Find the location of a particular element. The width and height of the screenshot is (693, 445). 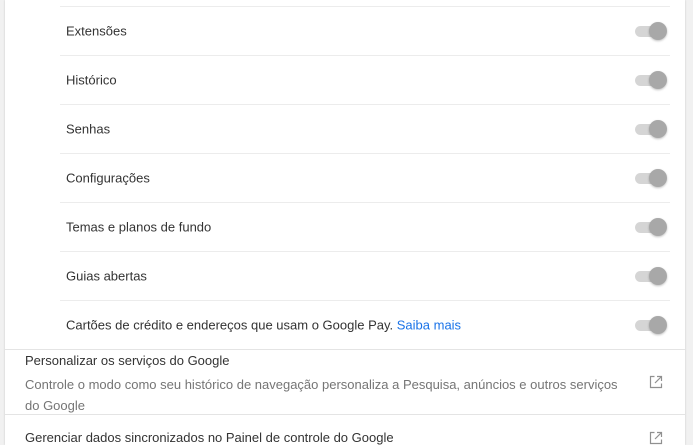

toggle-themes is located at coordinates (651, 226).